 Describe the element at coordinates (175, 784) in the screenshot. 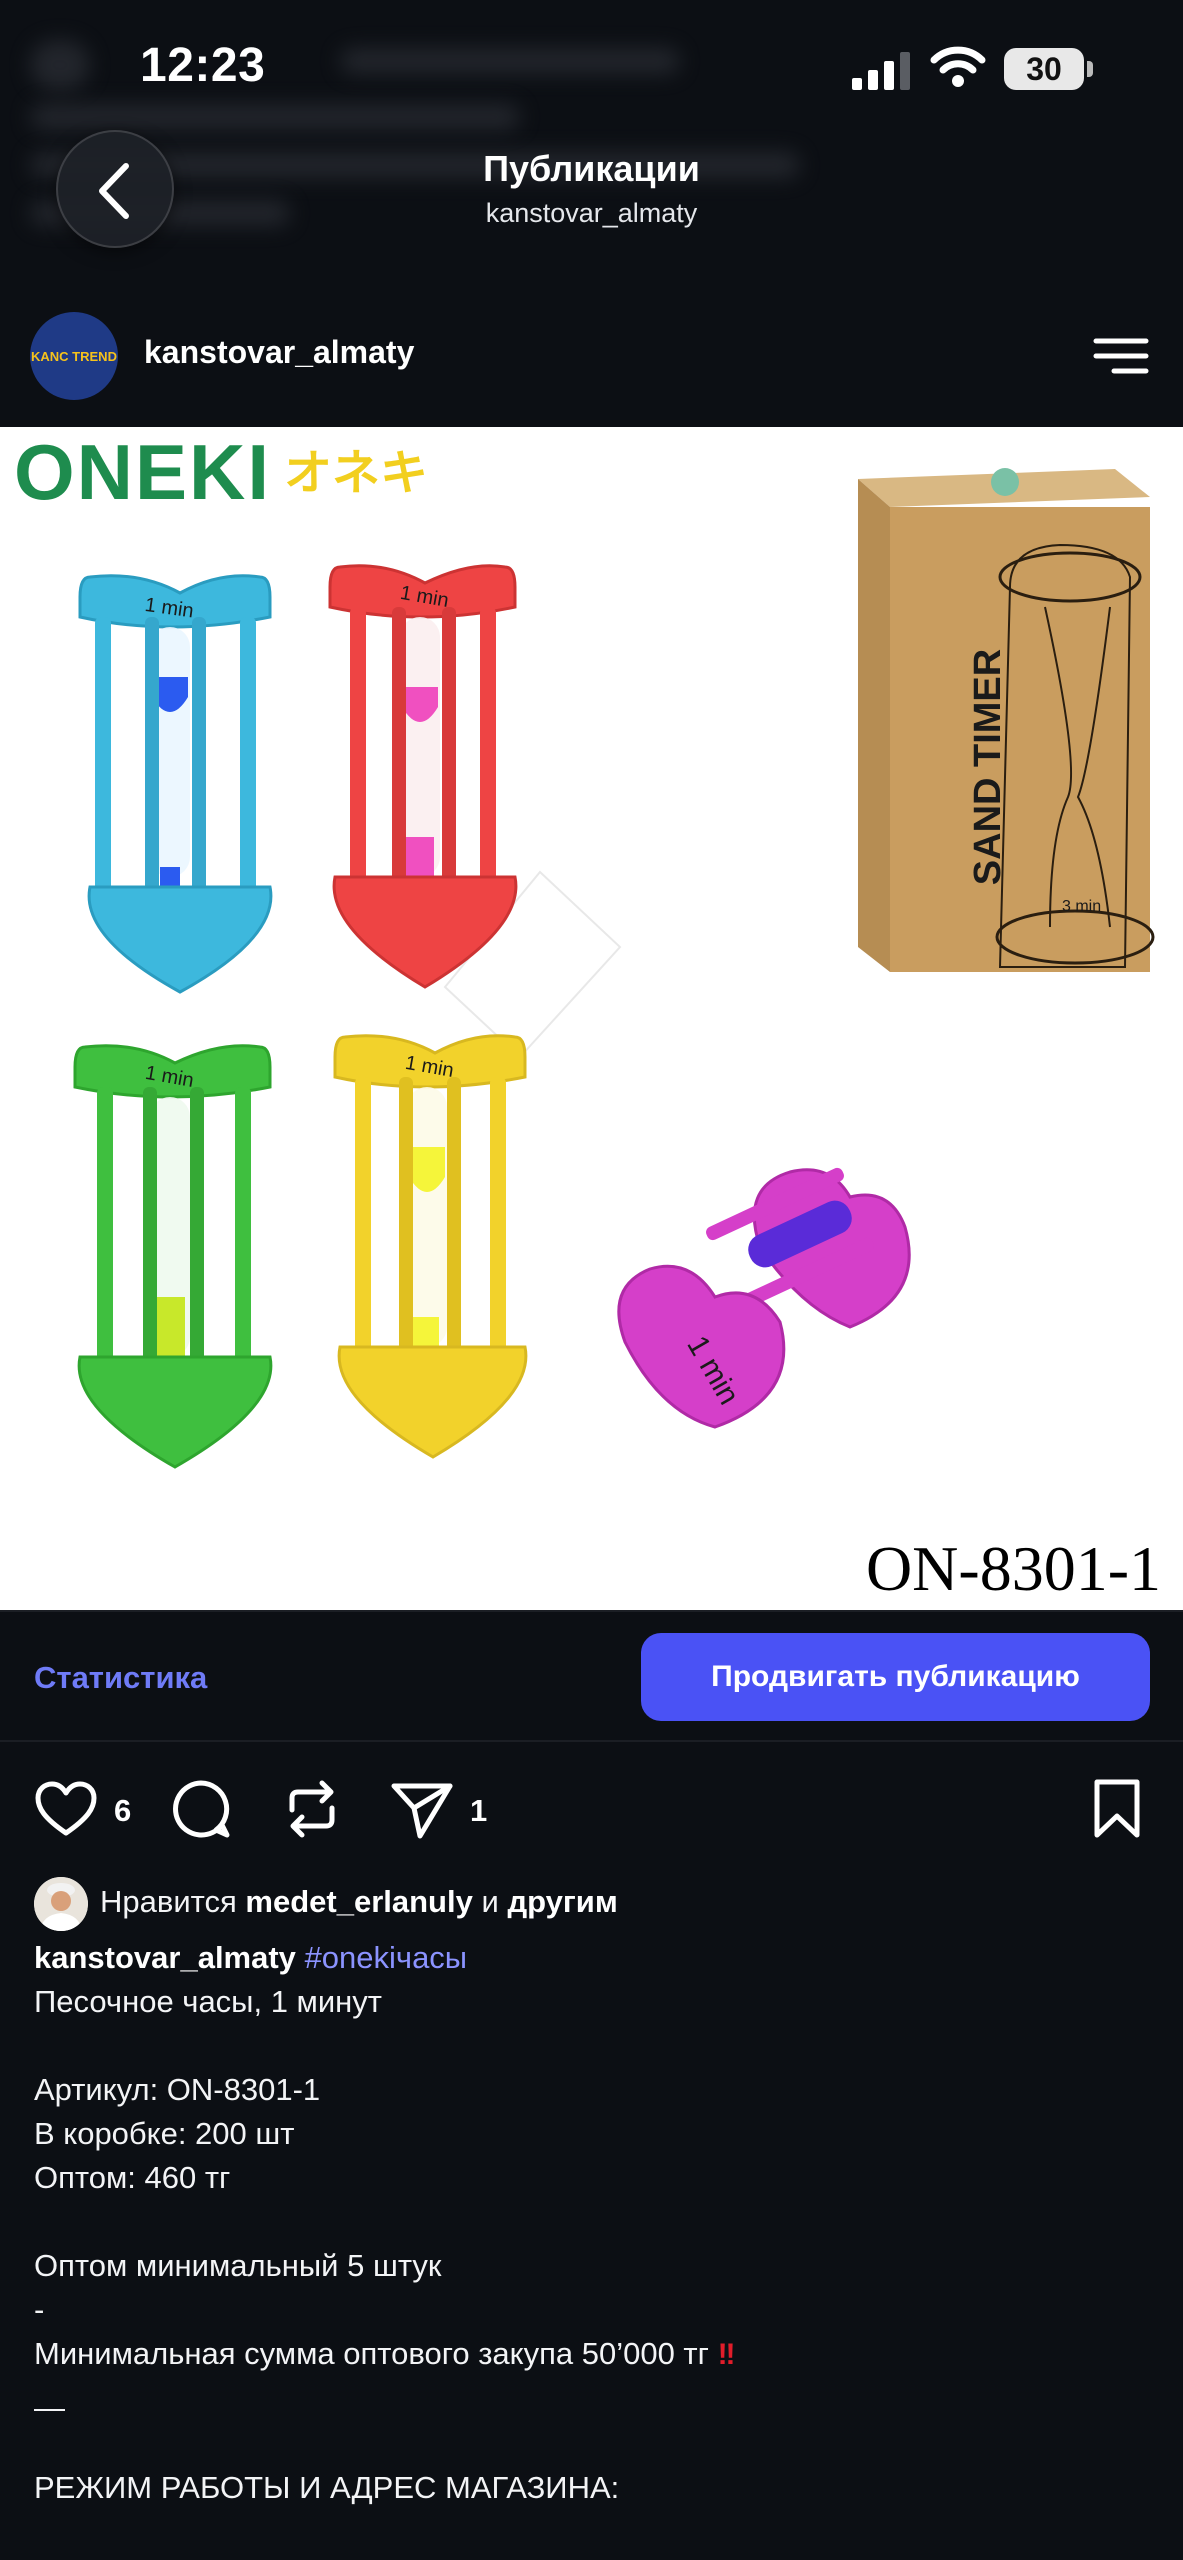

I see `hourglass-timer-blue: 1 min` at that location.